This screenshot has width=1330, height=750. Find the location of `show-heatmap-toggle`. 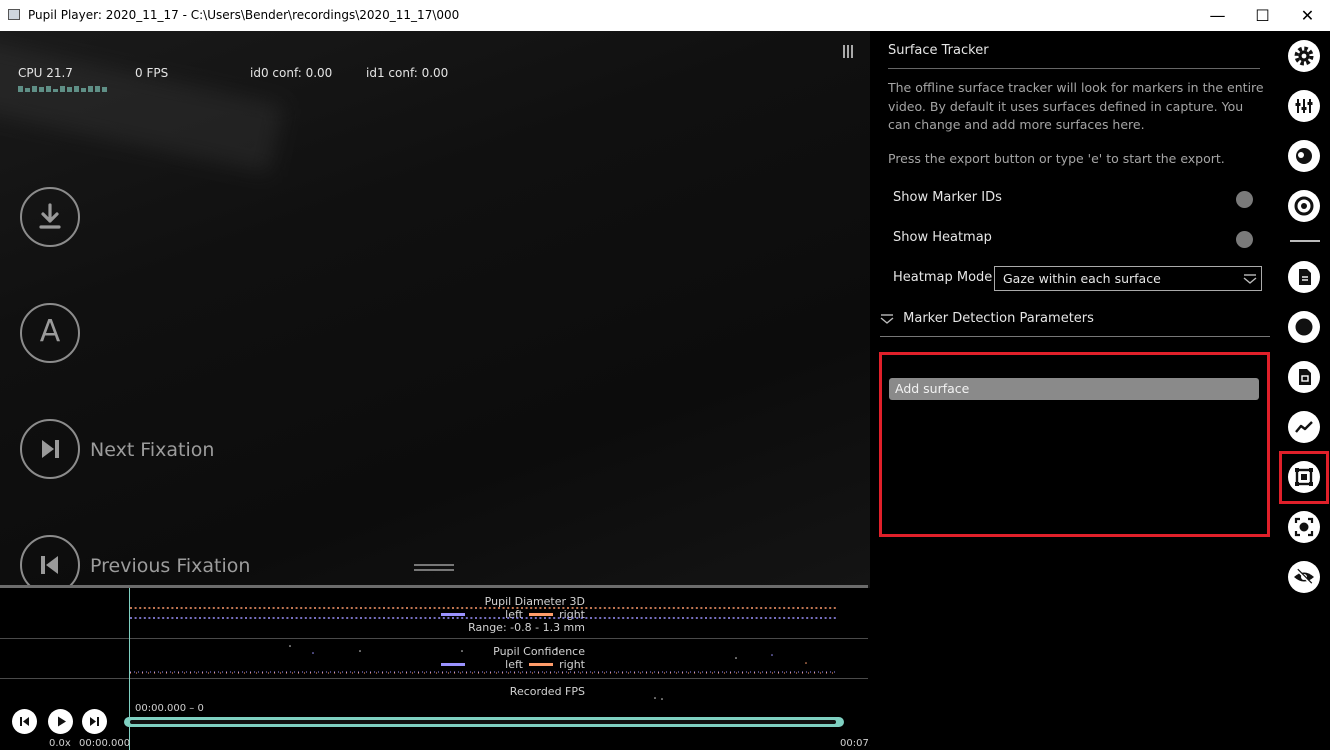

show-heatmap-toggle is located at coordinates (1244, 239).